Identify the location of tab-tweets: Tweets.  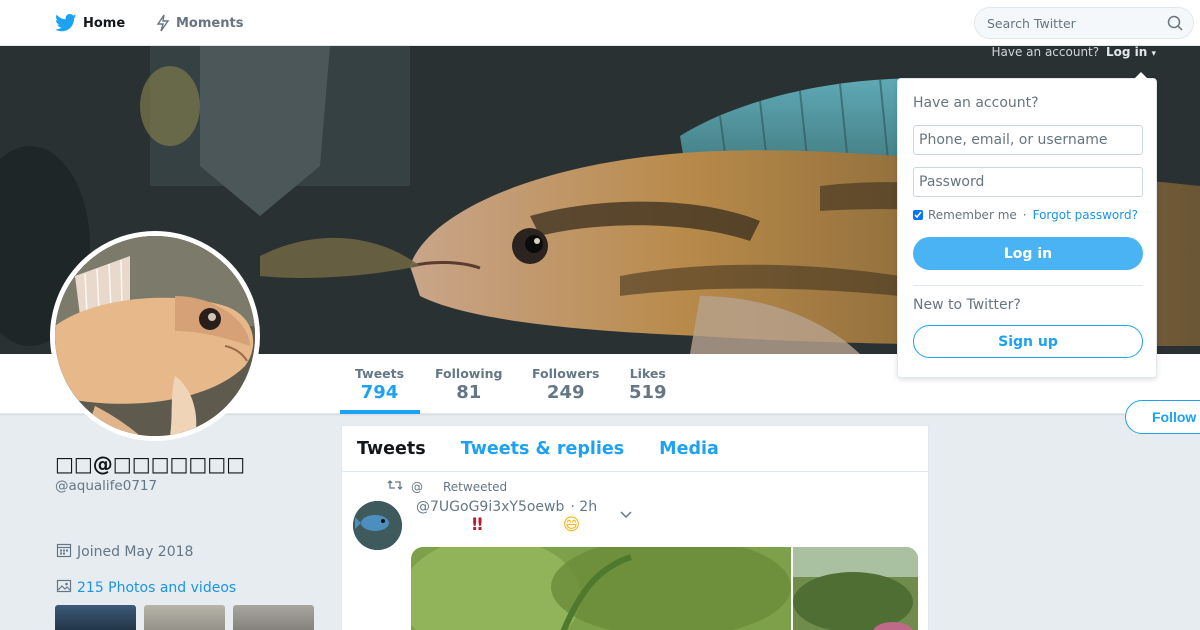
(391, 449).